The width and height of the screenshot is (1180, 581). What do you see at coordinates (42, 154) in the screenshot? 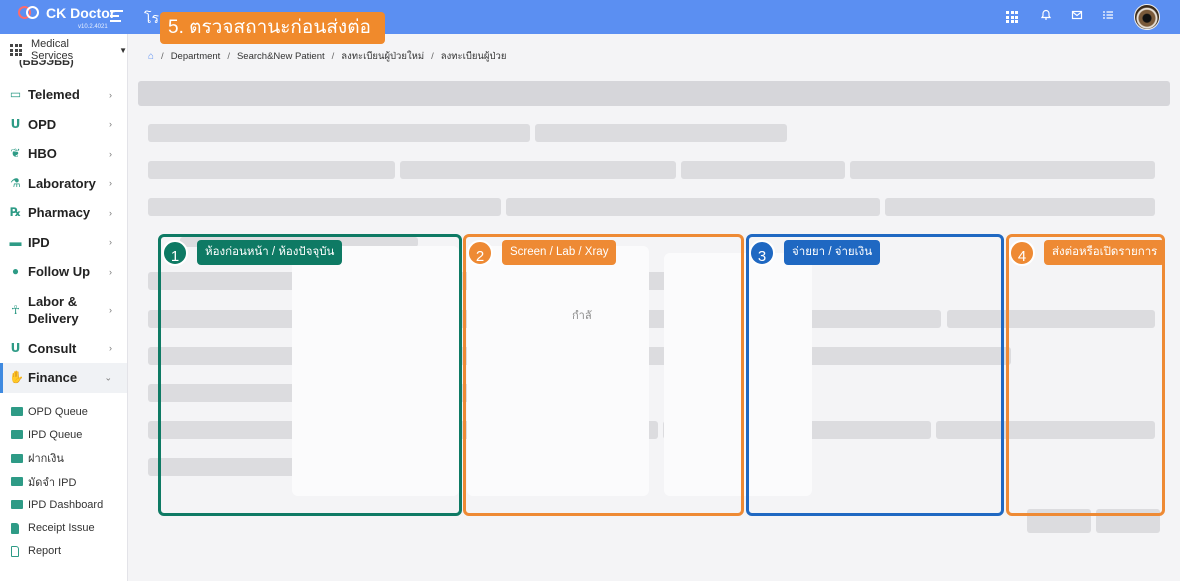
I see `sidebar-item-label: HBO` at bounding box center [42, 154].